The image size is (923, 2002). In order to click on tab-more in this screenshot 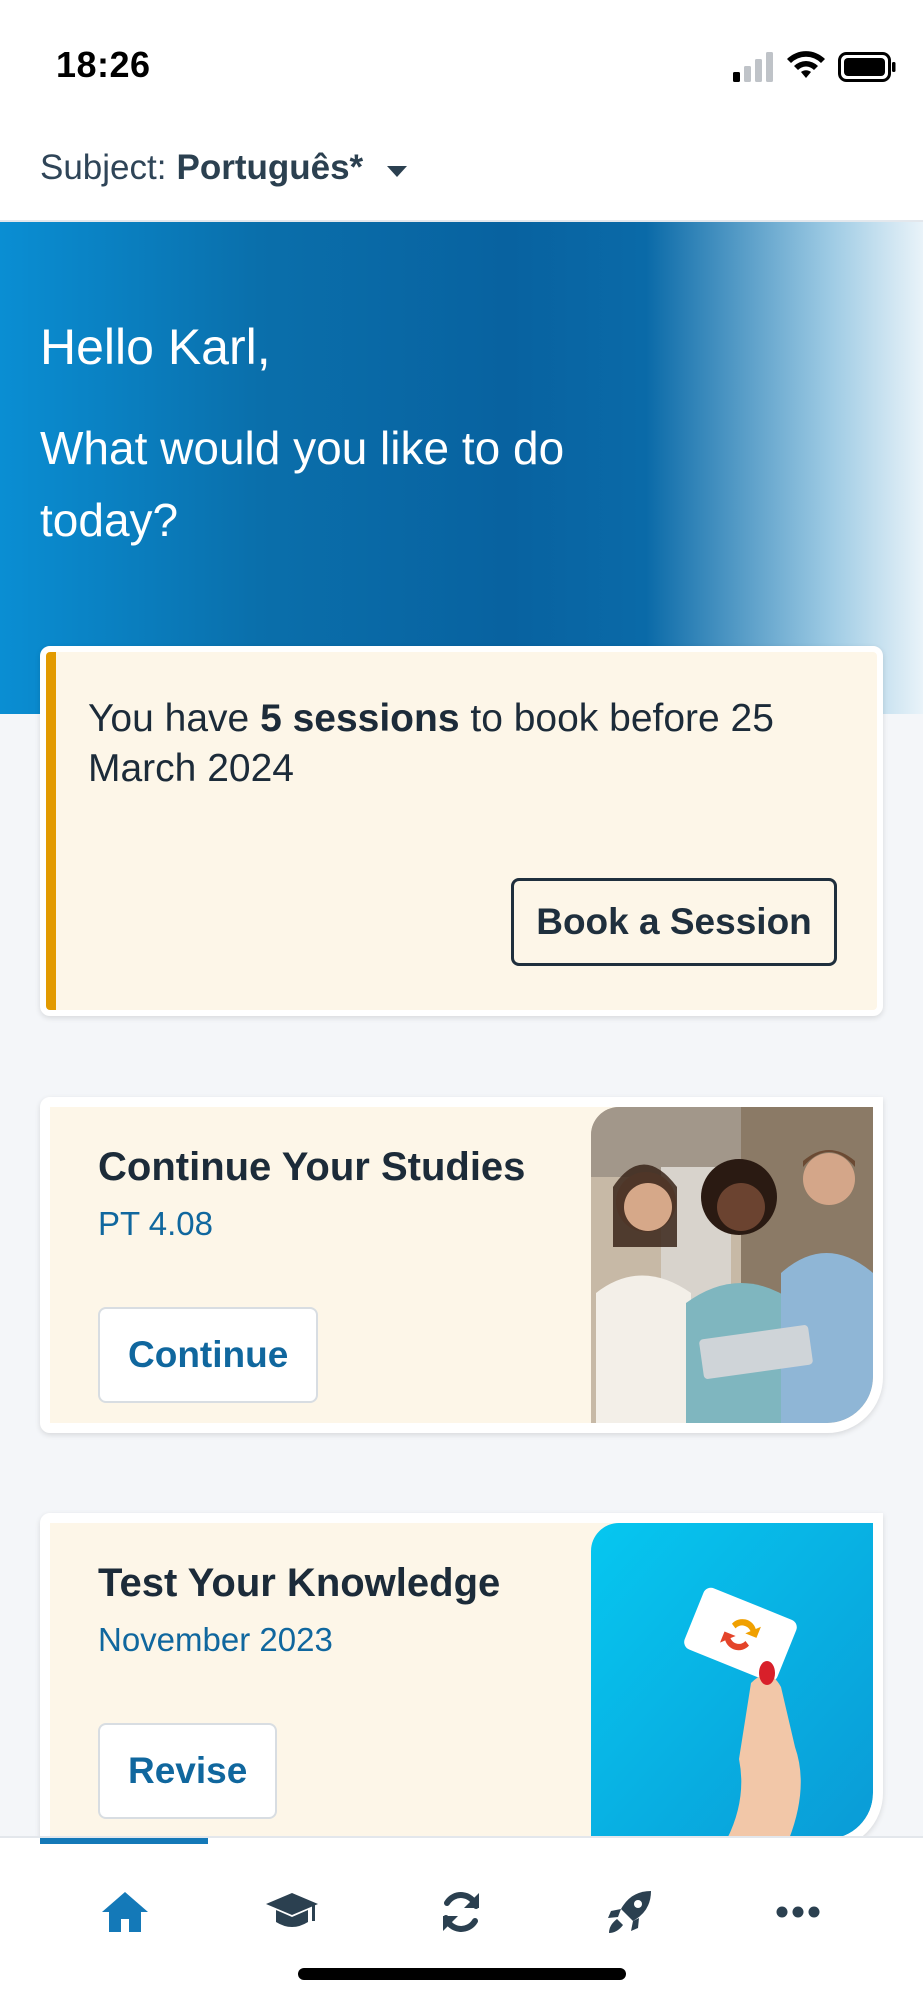, I will do `click(798, 1912)`.